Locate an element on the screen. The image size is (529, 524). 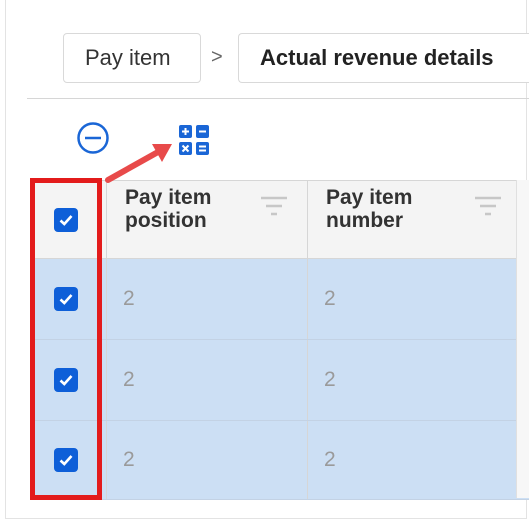
column-header-pay-item-number: Pay item number is located at coordinates (418, 219).